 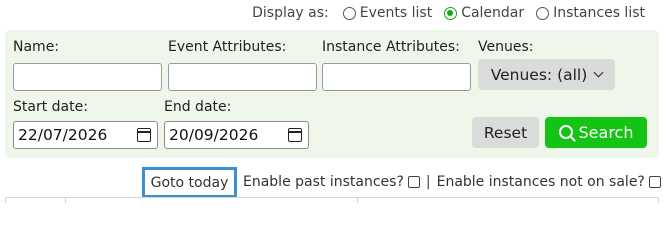 I want to click on venues-dropdown: Venues: (all), so click(x=546, y=74).